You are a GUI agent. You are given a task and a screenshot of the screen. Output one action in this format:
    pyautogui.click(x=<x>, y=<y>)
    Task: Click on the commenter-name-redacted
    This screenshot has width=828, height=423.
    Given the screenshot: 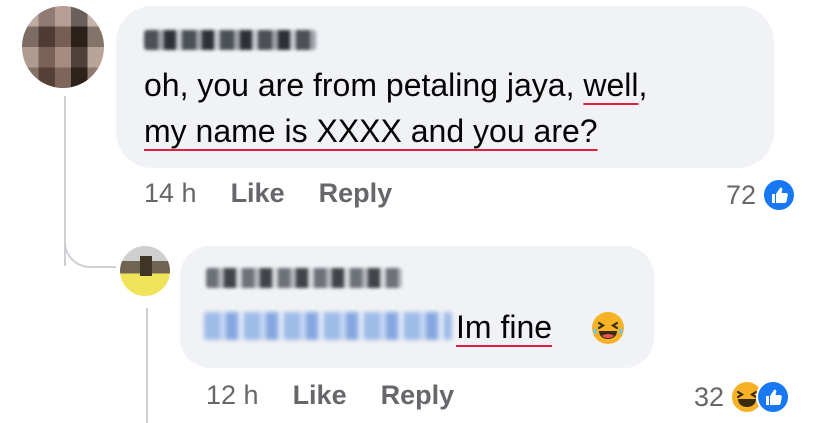 What is the action you would take?
    pyautogui.click(x=230, y=40)
    